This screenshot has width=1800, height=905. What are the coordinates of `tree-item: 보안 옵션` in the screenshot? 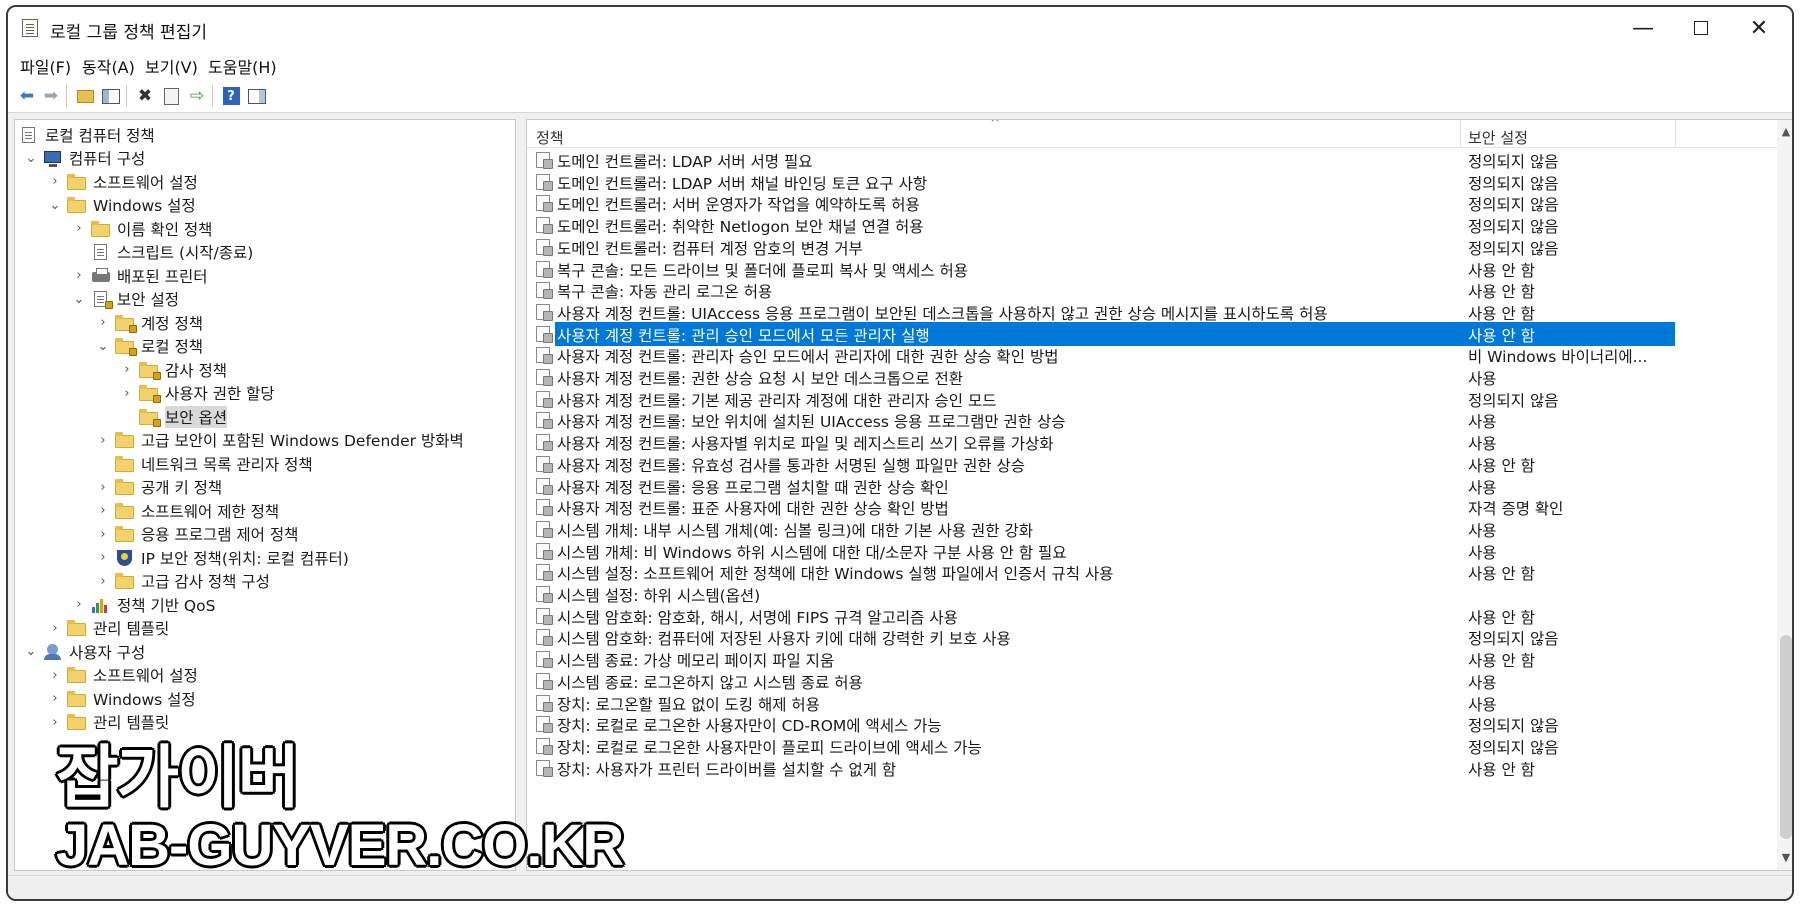 It's located at (173, 416).